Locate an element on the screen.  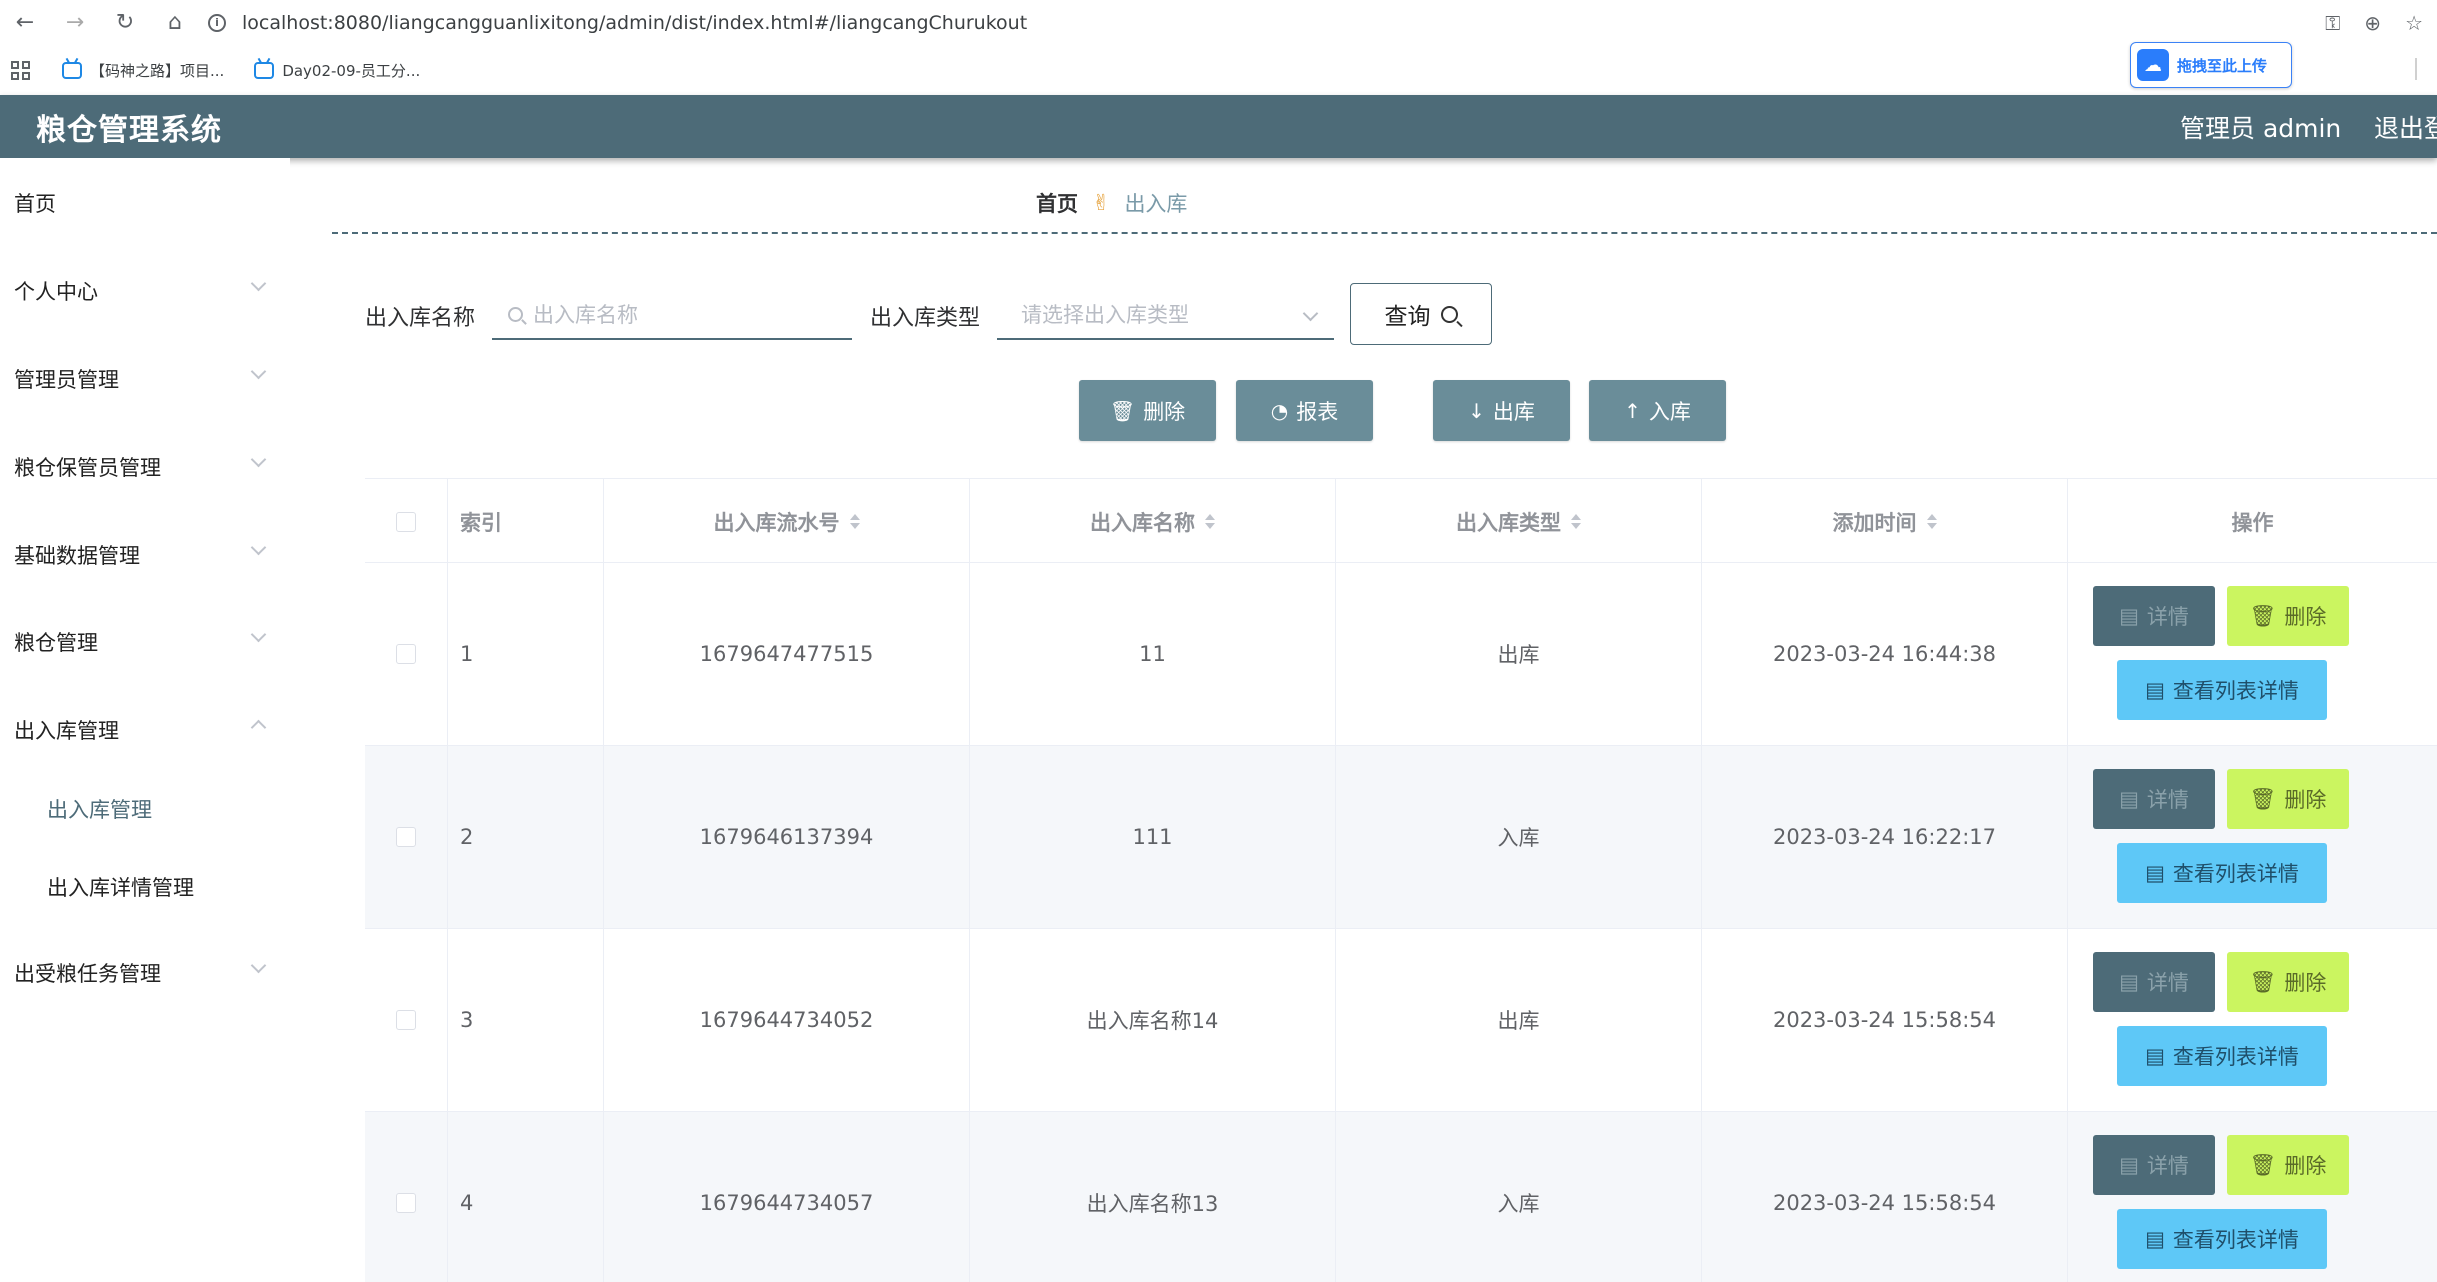
batch-delete-button: 🗑 删除 is located at coordinates (1147, 410).